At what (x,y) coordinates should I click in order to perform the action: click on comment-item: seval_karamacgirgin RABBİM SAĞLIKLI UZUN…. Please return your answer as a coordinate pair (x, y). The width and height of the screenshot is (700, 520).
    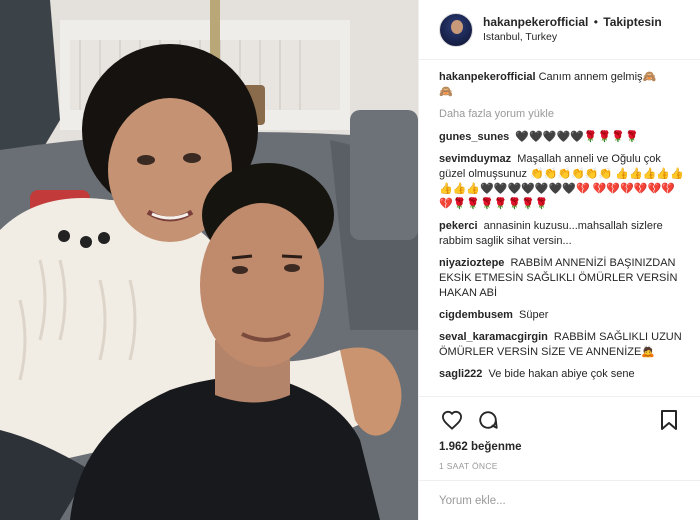
    Looking at the image, I should click on (562, 345).